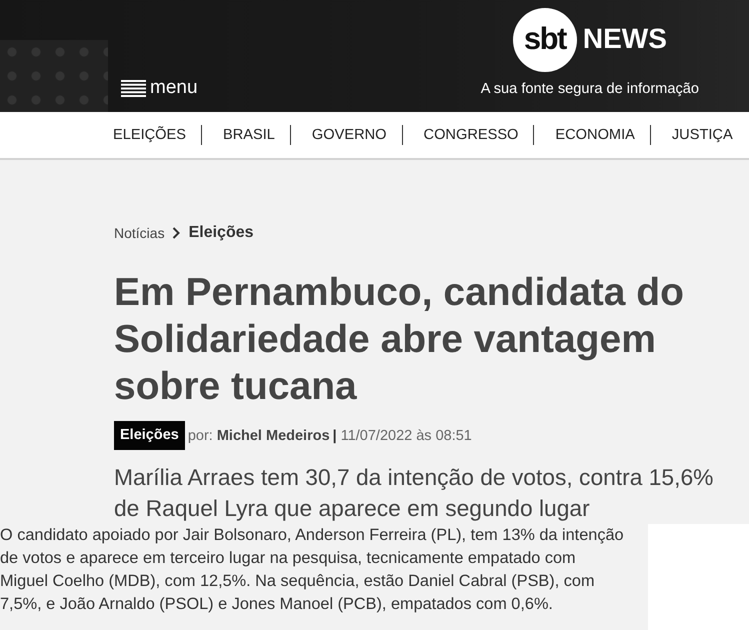 This screenshot has height=630, width=749. I want to click on menu-button: menu, so click(159, 88).